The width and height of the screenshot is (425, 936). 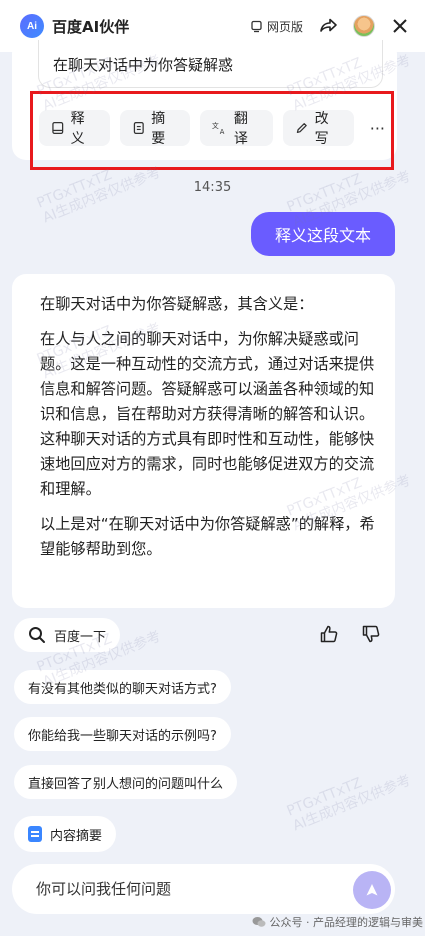 I want to click on thumbs-up-icon, so click(x=329, y=634).